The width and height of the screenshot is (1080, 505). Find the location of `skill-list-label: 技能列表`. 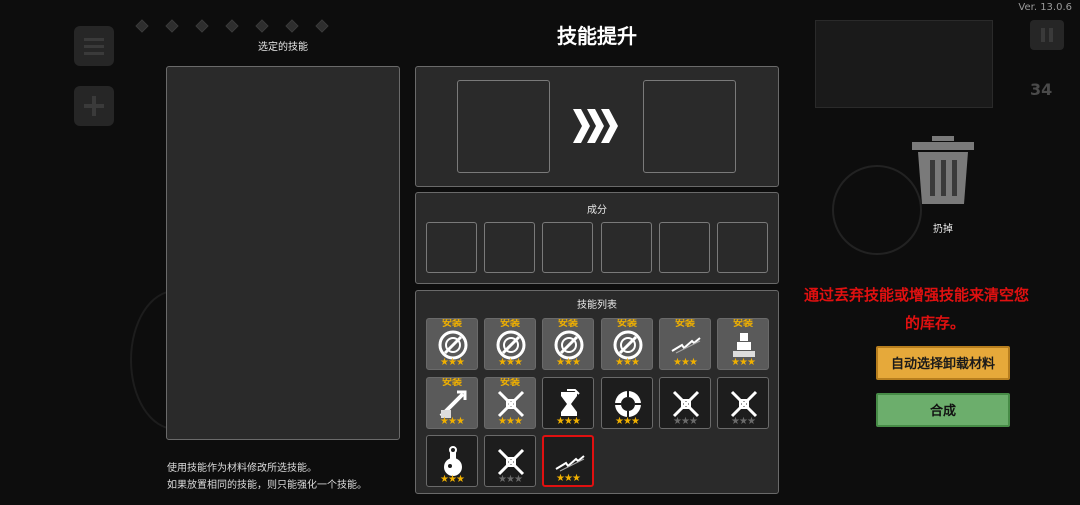

skill-list-label: 技能列表 is located at coordinates (597, 305).